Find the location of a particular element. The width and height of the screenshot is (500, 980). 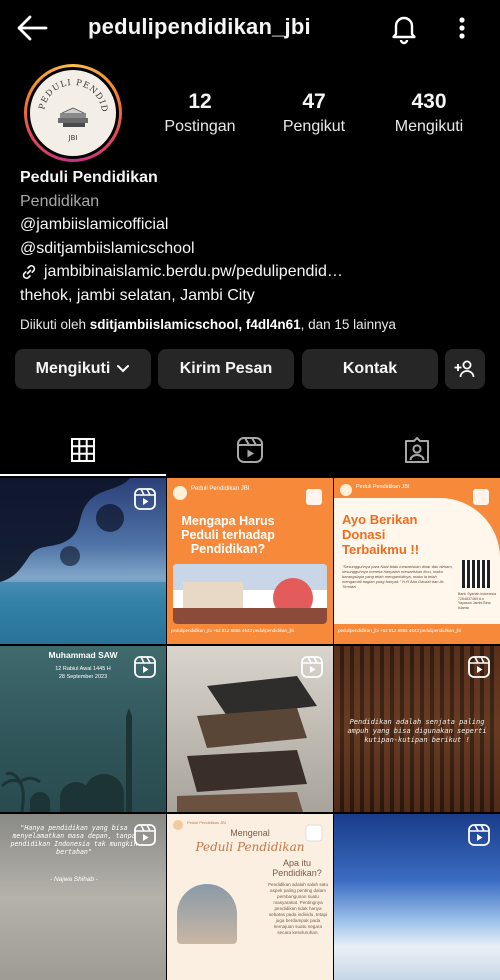

profile-tabs is located at coordinates (250, 450).